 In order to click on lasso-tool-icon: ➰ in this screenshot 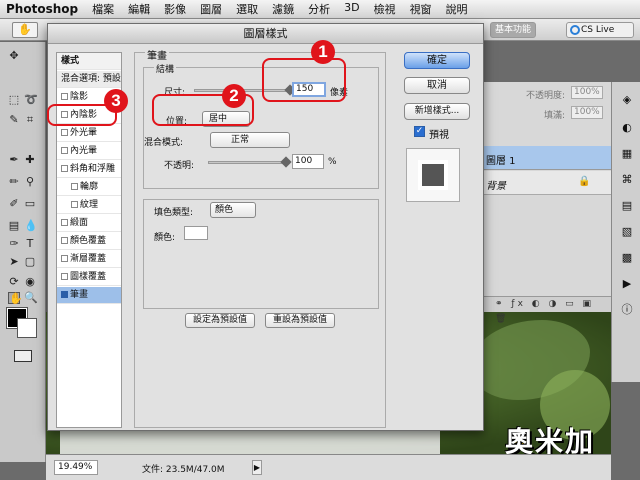, I will do `click(31, 100)`.